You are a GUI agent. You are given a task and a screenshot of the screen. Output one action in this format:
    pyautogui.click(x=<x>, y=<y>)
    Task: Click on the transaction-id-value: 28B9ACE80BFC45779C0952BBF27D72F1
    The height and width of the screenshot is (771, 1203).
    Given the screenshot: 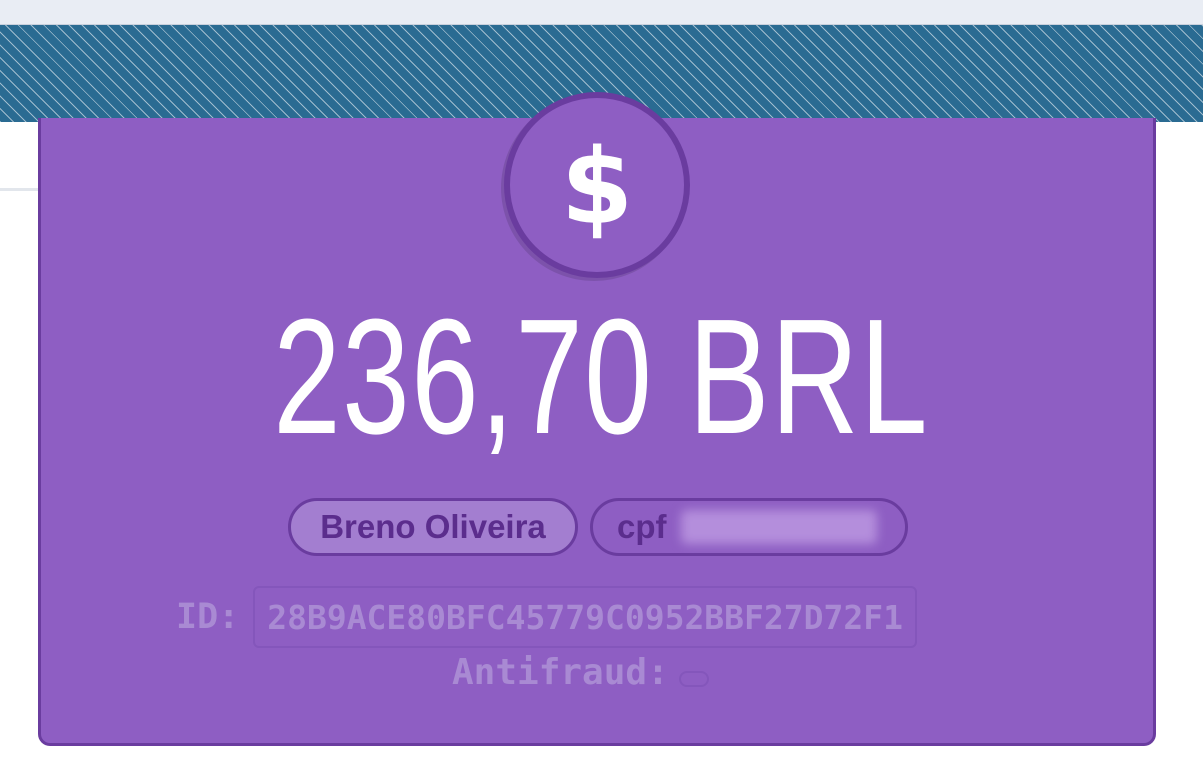 What is the action you would take?
    pyautogui.click(x=585, y=617)
    